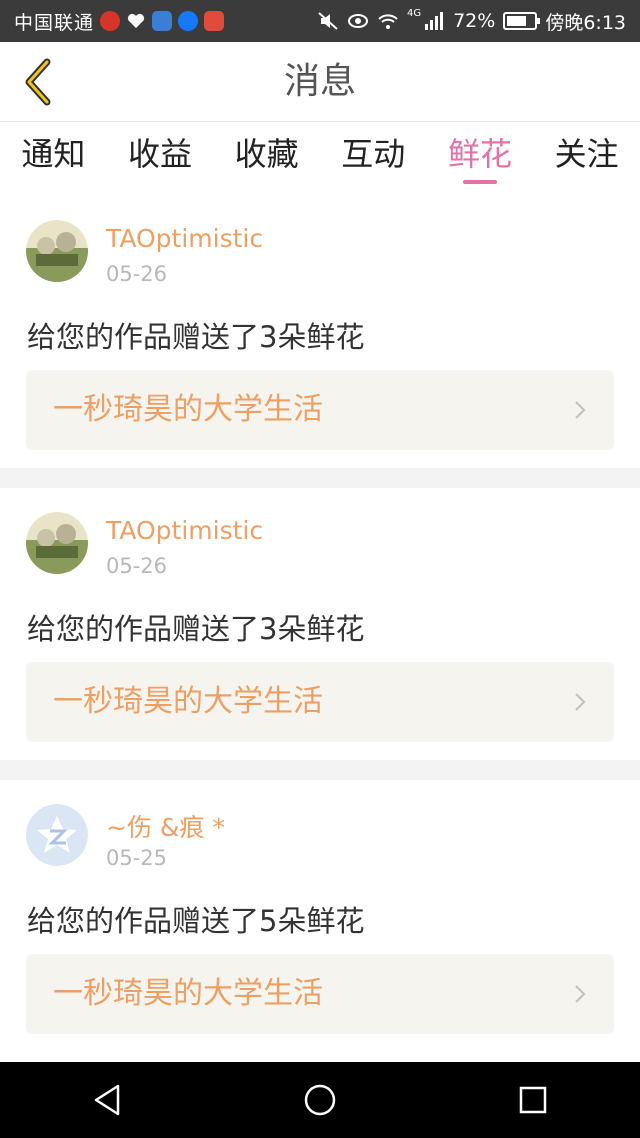  What do you see at coordinates (320, 159) in the screenshot?
I see `tab-bar: 通知 收益 收藏 互动 鲜花 关注` at bounding box center [320, 159].